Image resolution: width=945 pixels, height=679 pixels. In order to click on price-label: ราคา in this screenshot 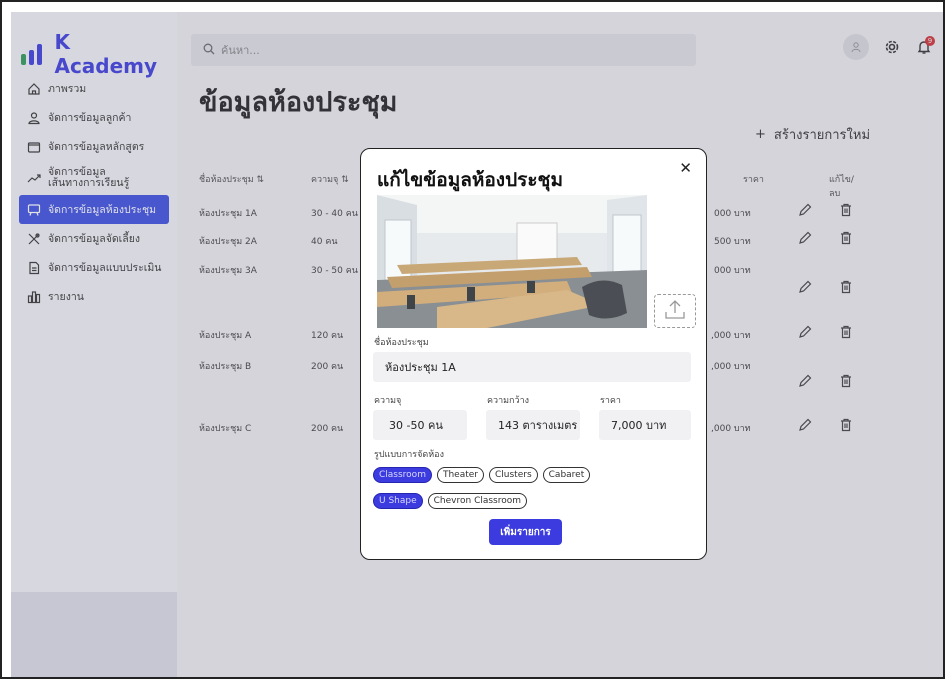, I will do `click(610, 401)`.